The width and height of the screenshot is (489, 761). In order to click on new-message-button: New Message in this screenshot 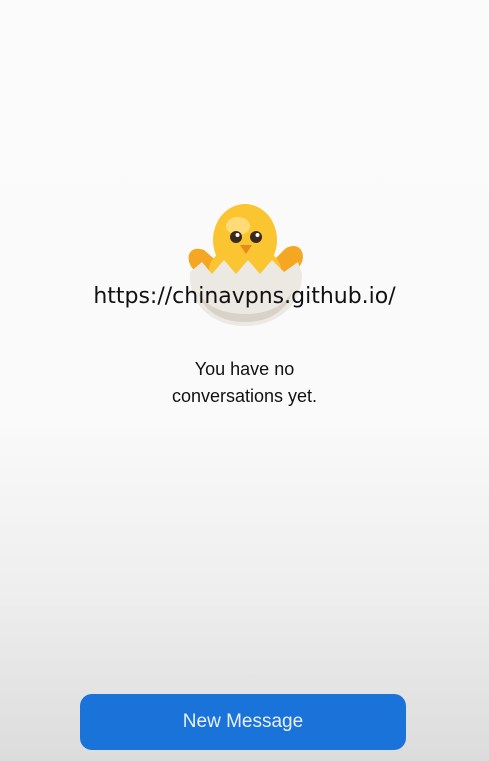, I will do `click(243, 722)`.